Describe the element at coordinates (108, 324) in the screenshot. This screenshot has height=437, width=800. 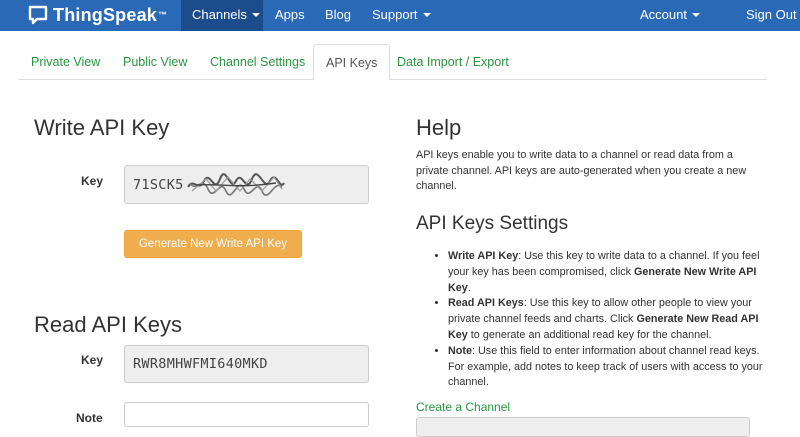
I see `read-api-keys-heading: Read API Keys` at that location.